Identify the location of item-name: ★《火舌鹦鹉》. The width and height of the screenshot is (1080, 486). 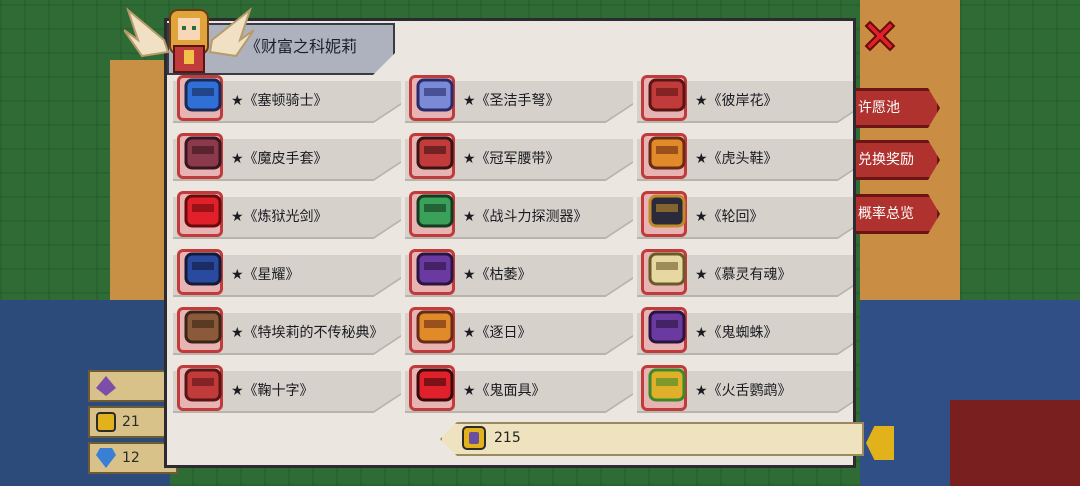
(743, 391).